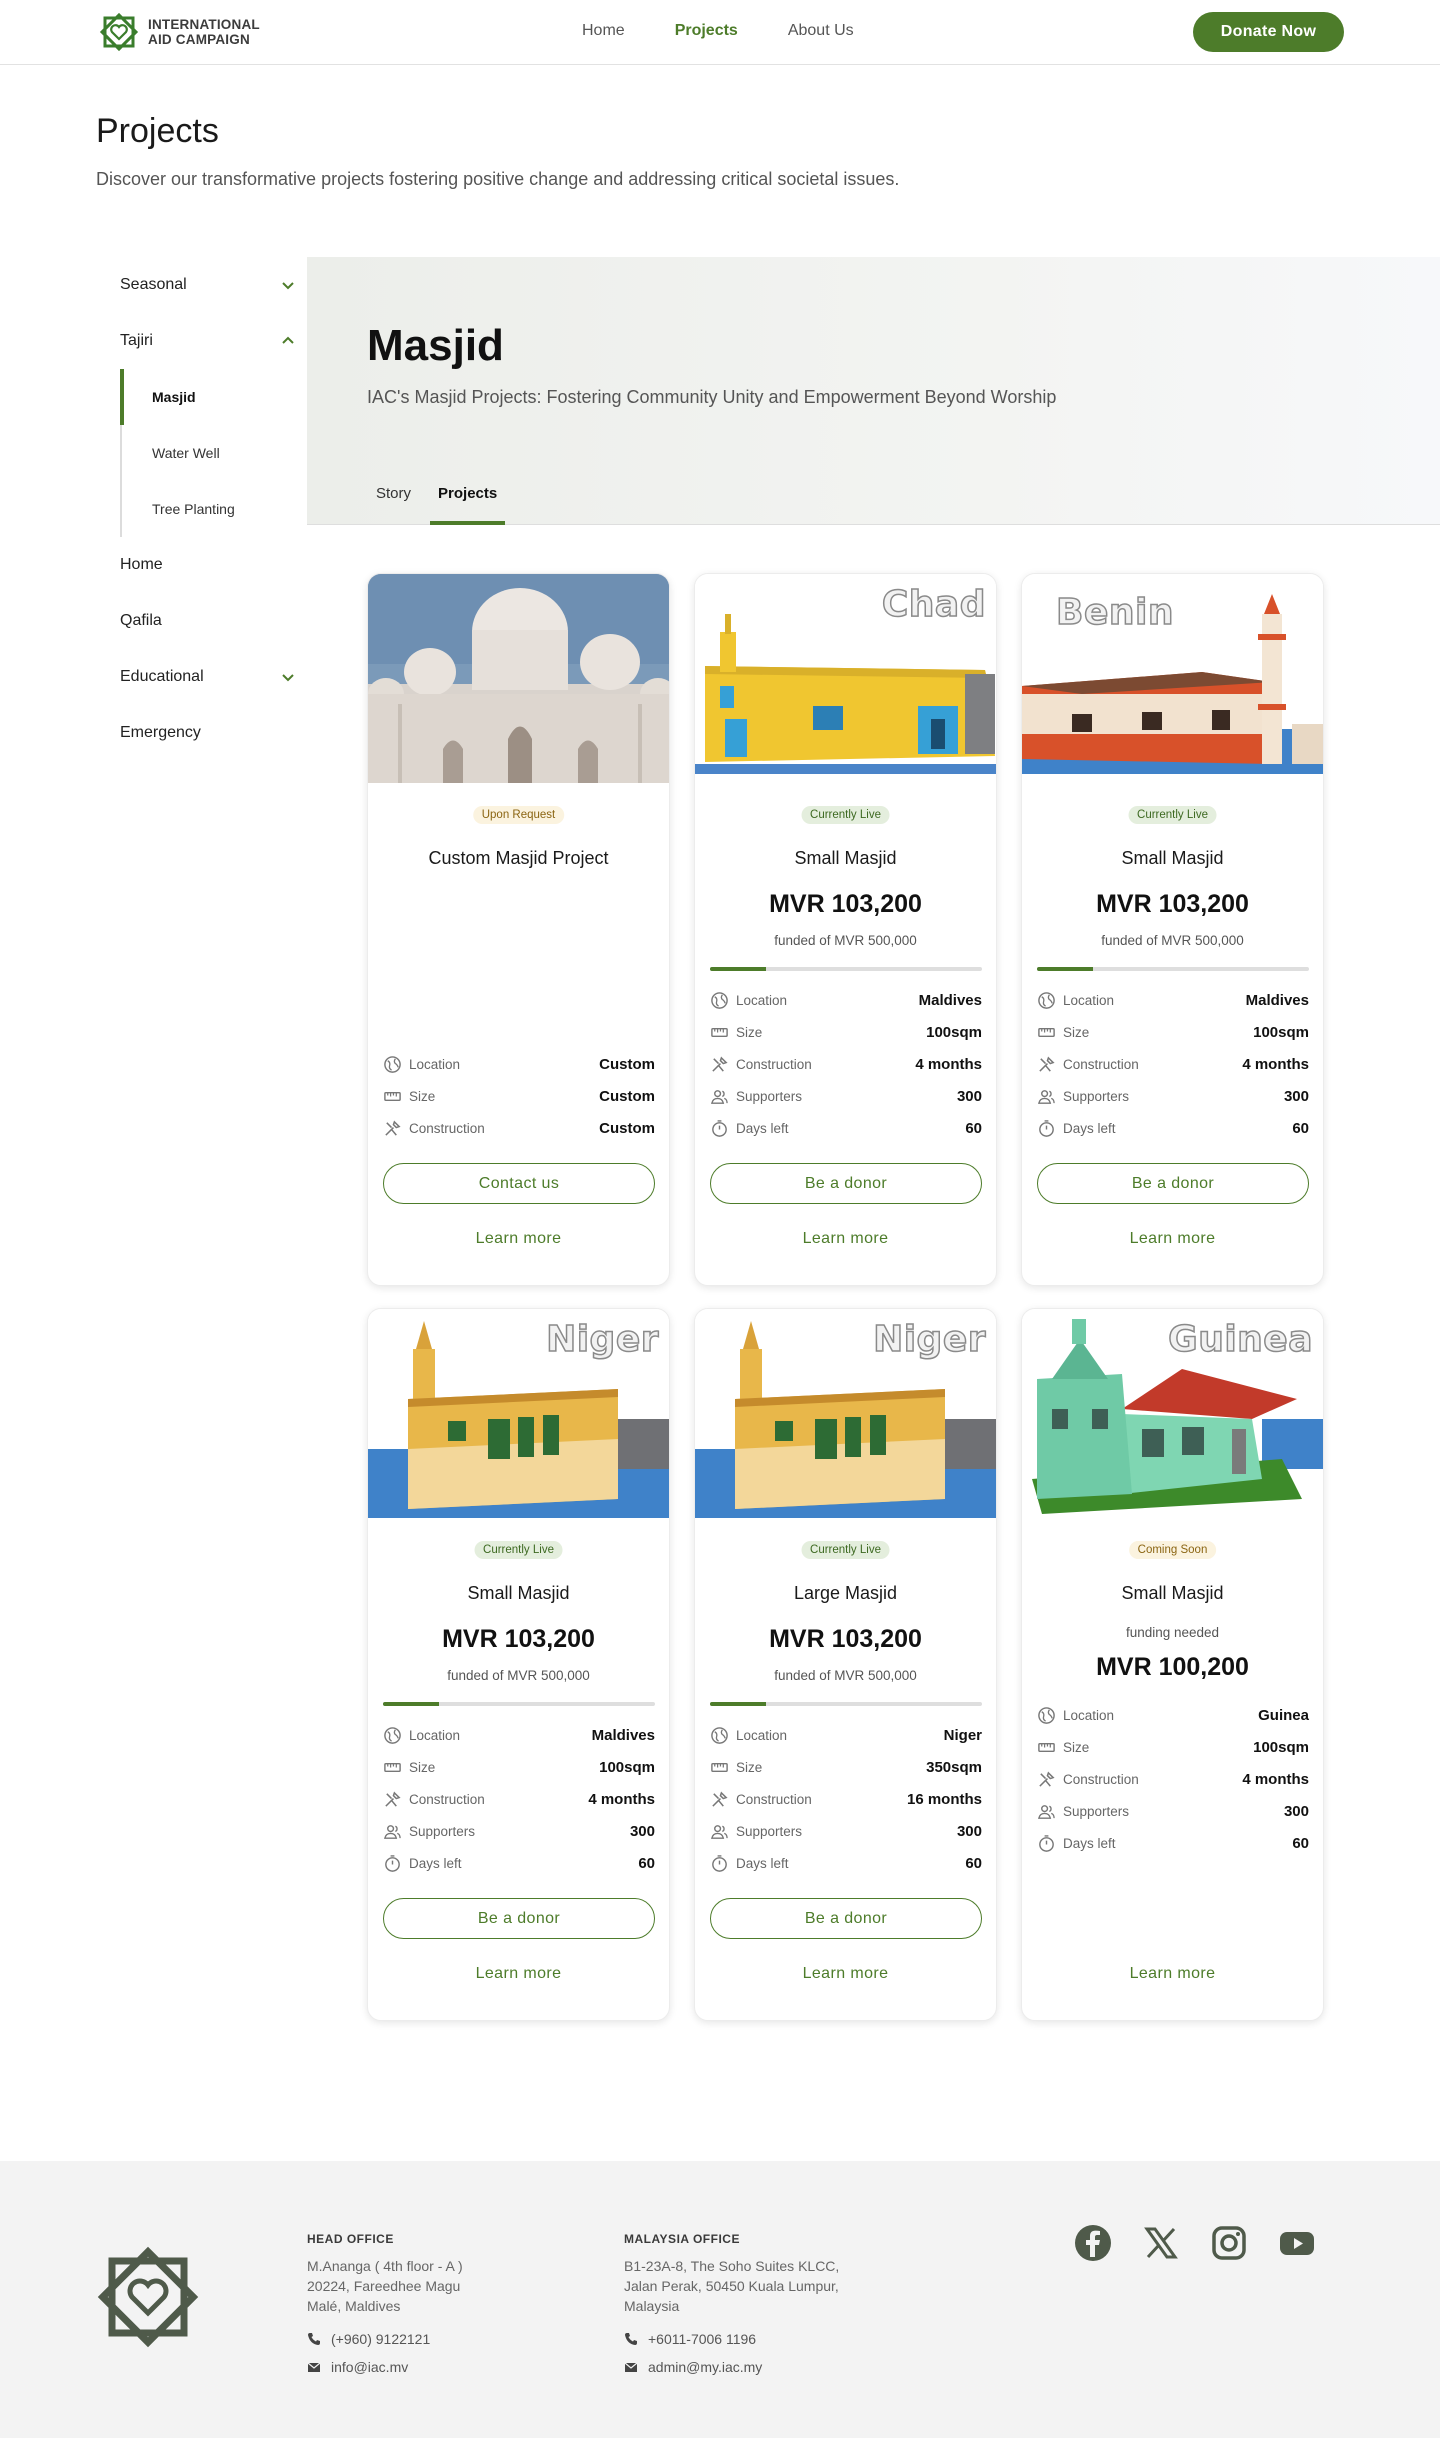 The image size is (1440, 2438). I want to click on status-badge: Upon Request, so click(518, 815).